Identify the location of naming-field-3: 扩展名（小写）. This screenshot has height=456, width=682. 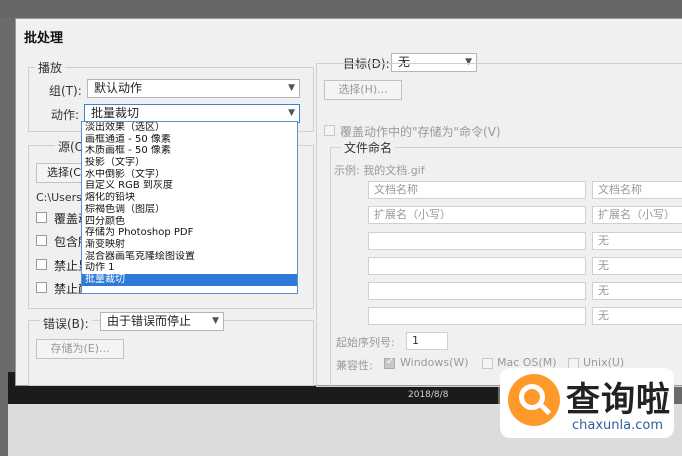
(477, 215).